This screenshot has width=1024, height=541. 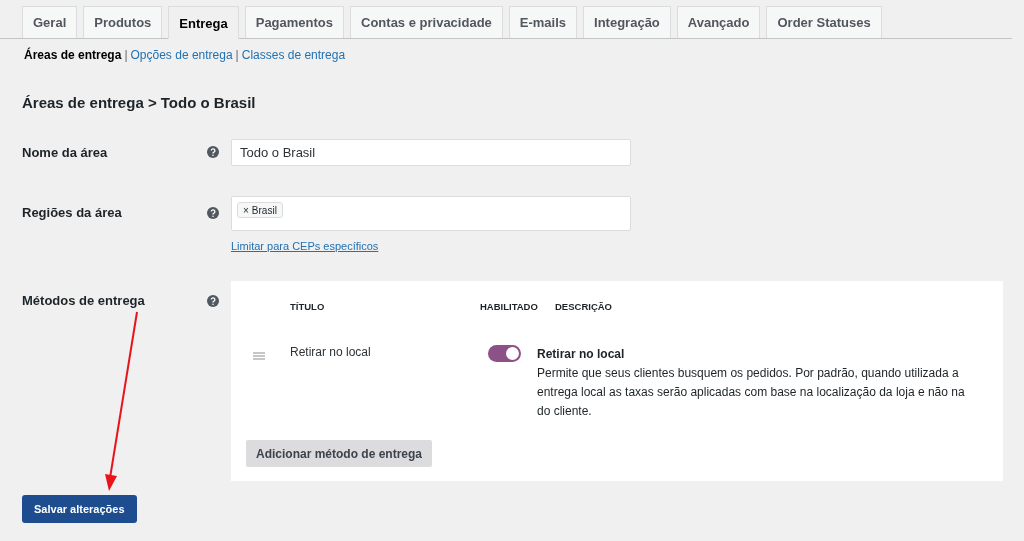 What do you see at coordinates (79, 509) in the screenshot?
I see `save-button: Salvar alterações` at bounding box center [79, 509].